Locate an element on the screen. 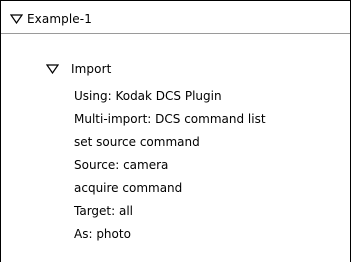 Image resolution: width=351 pixels, height=262 pixels. tree-step-item: Target: all is located at coordinates (103, 211).